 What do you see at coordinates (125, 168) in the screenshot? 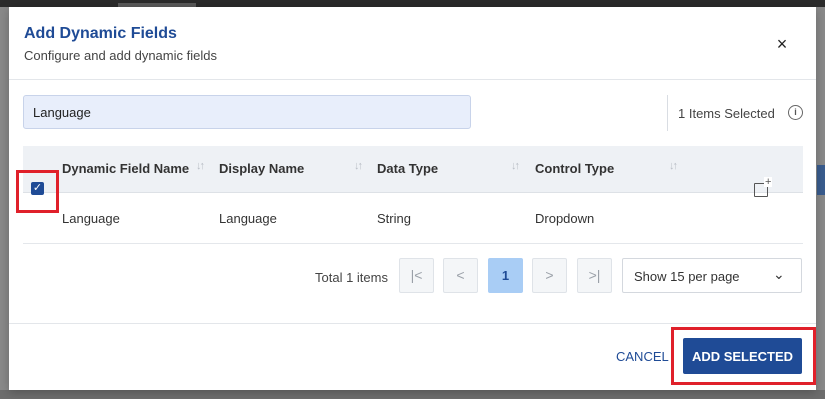
I see `column-header-field-name: Dynamic Field Name` at bounding box center [125, 168].